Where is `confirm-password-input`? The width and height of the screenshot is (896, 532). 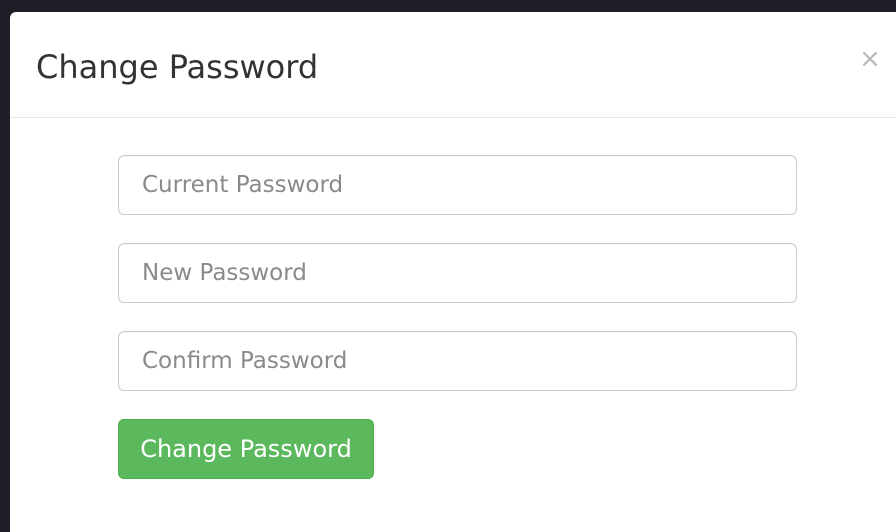
confirm-password-input is located at coordinates (457, 361).